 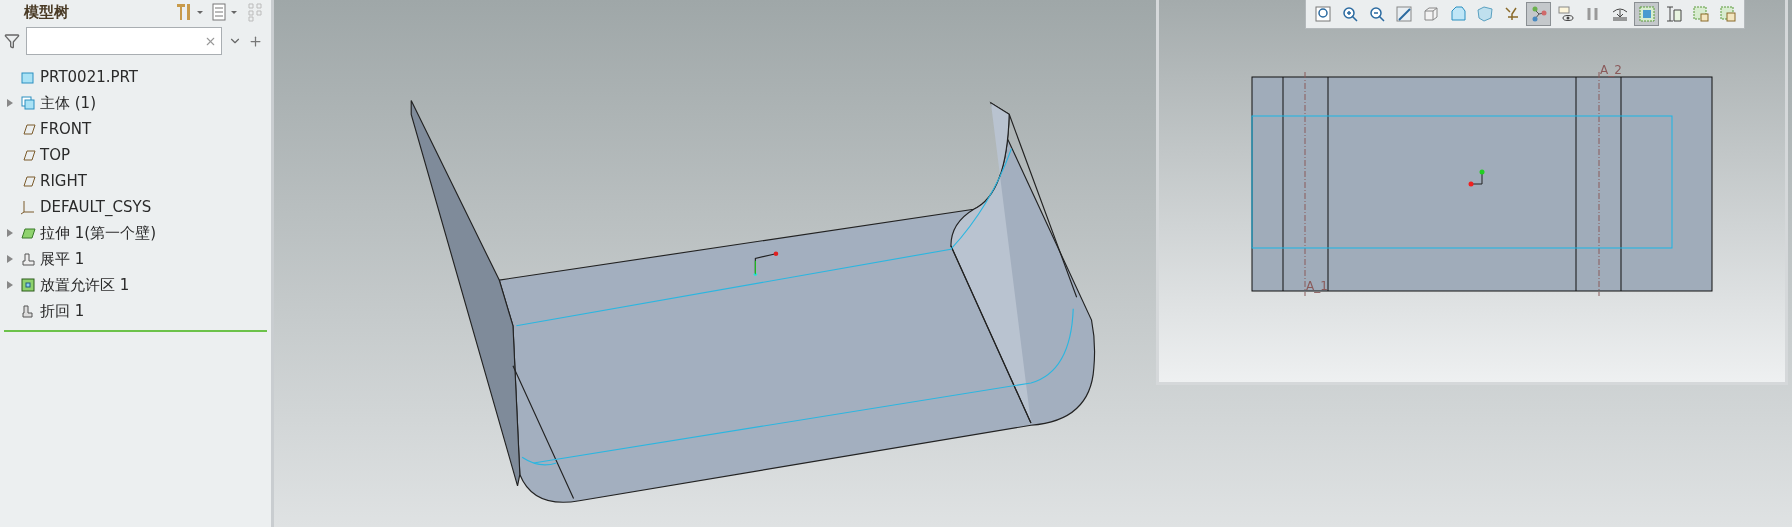 What do you see at coordinates (1317, 286) in the screenshot?
I see `axis-label: A_1` at bounding box center [1317, 286].